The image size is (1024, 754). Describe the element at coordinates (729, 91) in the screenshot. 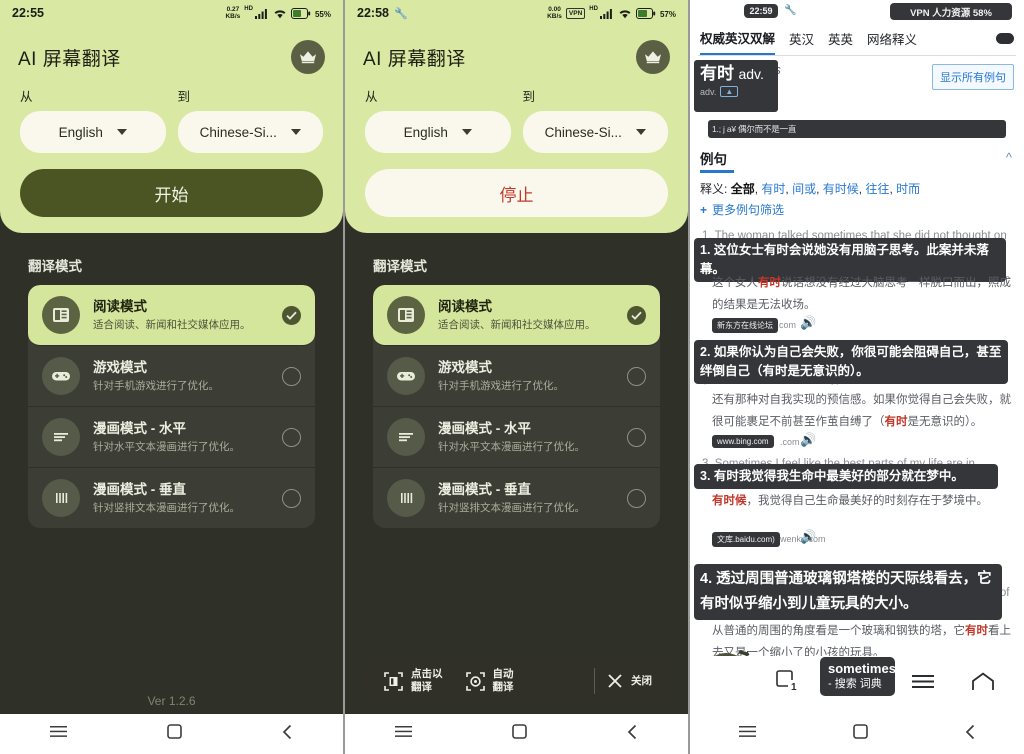

I see `chevron-up-icon: ▲` at that location.